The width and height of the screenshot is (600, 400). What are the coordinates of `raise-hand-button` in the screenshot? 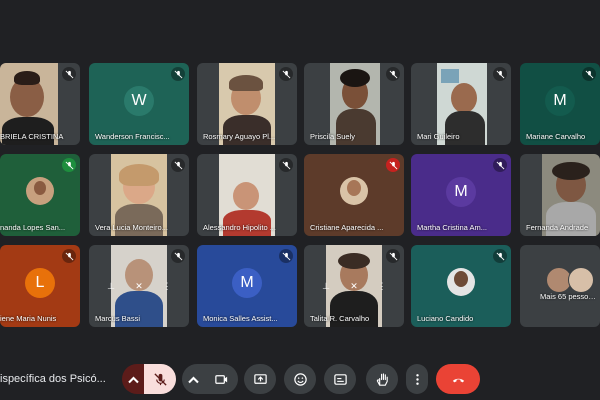 It's located at (382, 379).